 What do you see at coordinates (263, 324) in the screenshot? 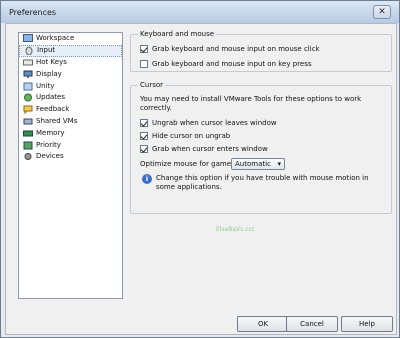
I see `ok-button: OK` at bounding box center [263, 324].